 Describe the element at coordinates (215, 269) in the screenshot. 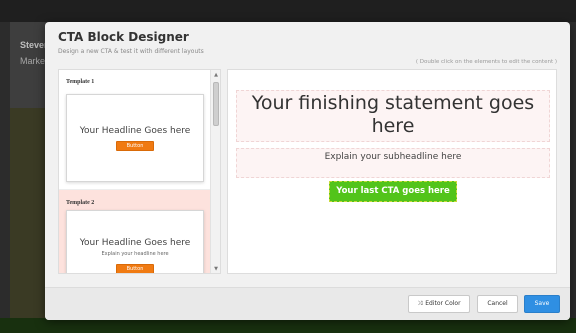

I see `scroll-down-icon: ▼` at that location.